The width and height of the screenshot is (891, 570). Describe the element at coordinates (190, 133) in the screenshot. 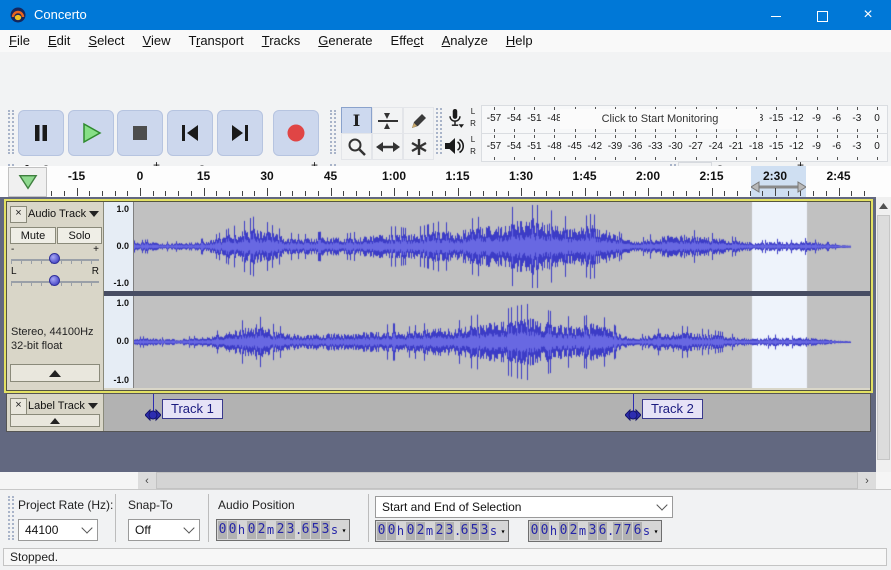

I see `skip-to-start-button` at that location.